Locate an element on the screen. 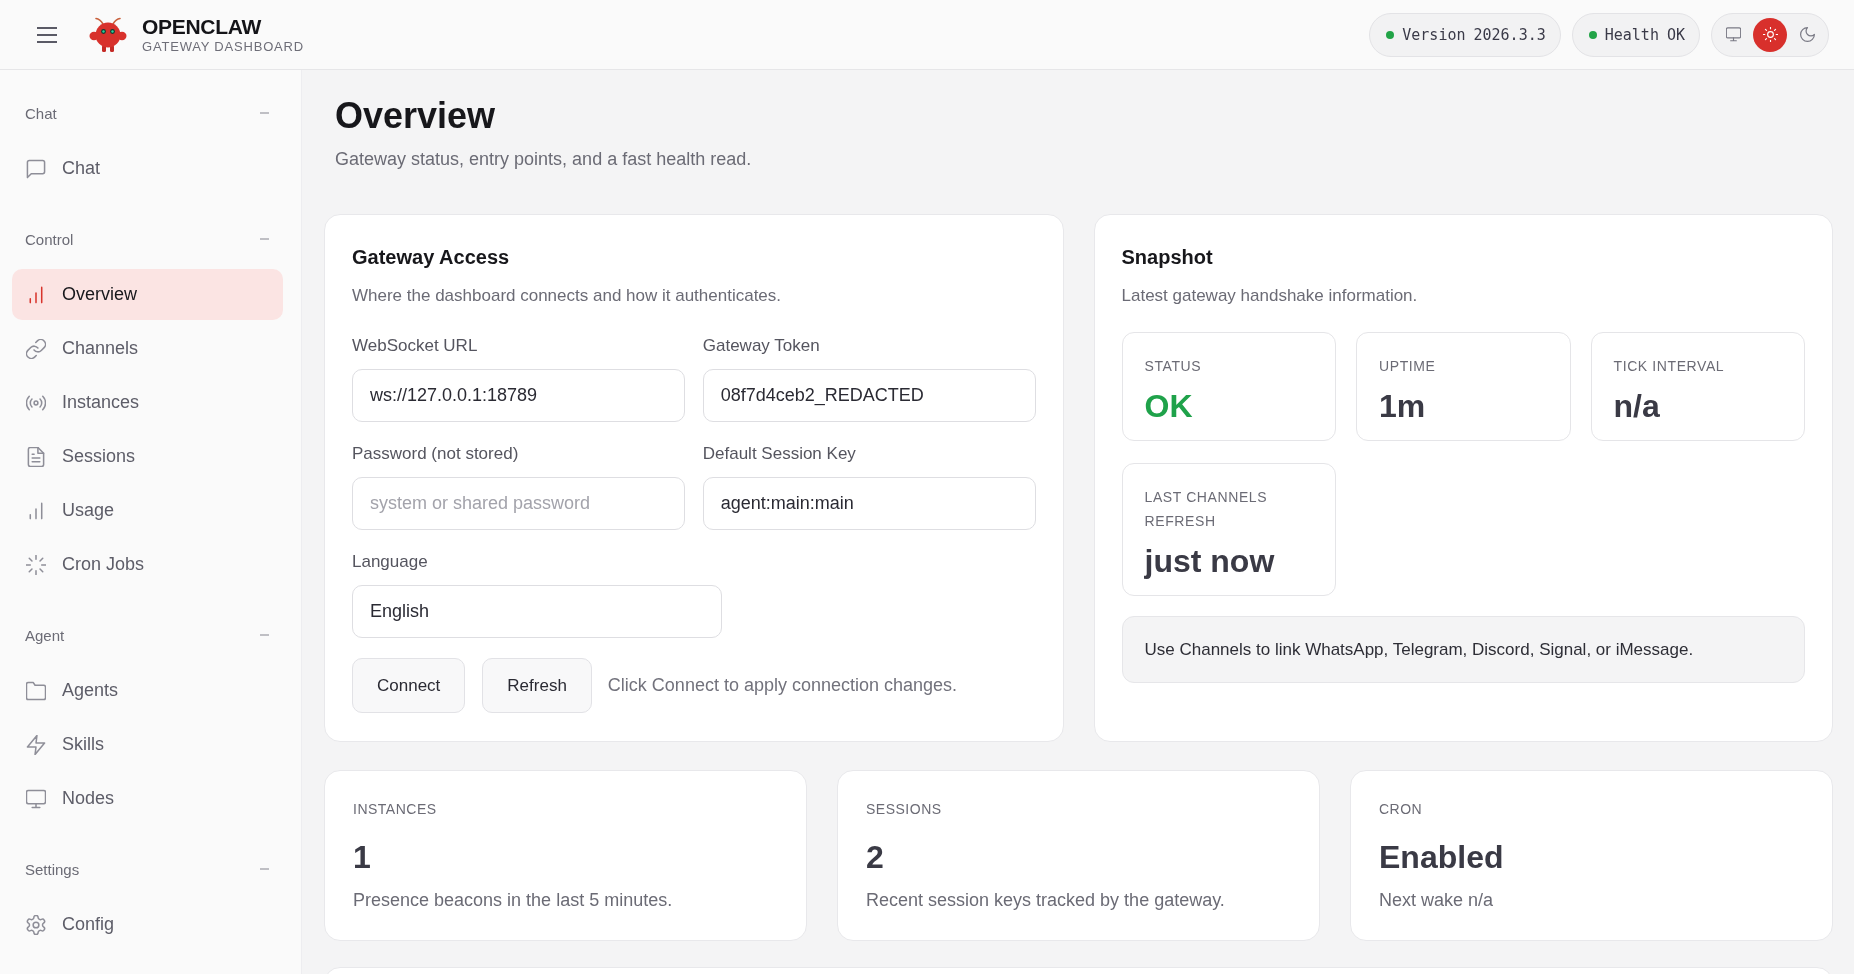  card-label: CRON is located at coordinates (1401, 809).